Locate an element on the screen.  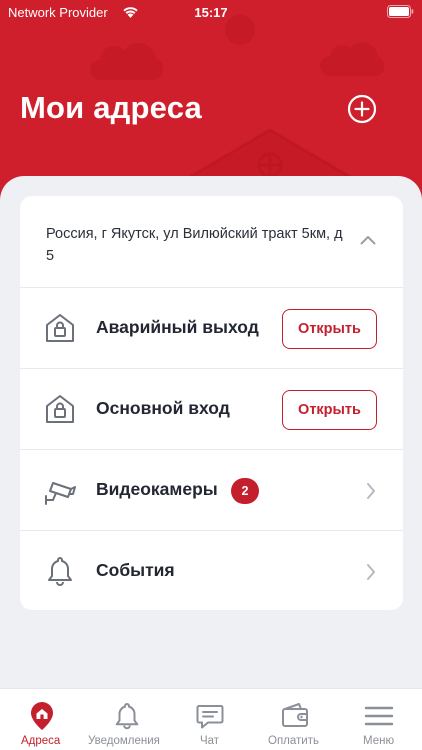
status-time: 15:17 is located at coordinates (211, 12).